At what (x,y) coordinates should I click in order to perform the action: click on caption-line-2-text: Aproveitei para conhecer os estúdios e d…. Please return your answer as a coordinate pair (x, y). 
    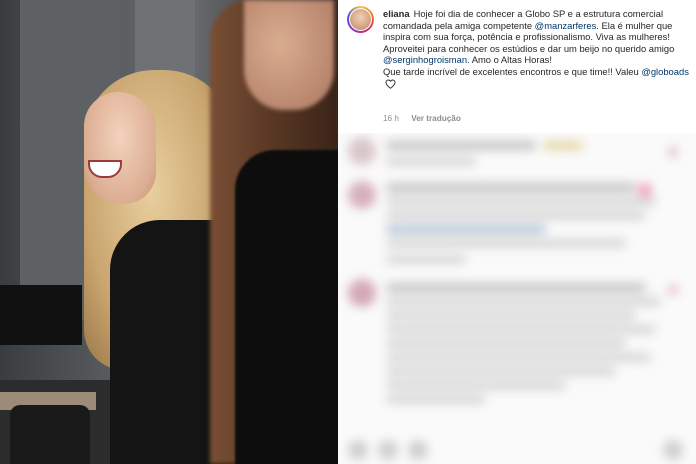
    Looking at the image, I should click on (529, 48).